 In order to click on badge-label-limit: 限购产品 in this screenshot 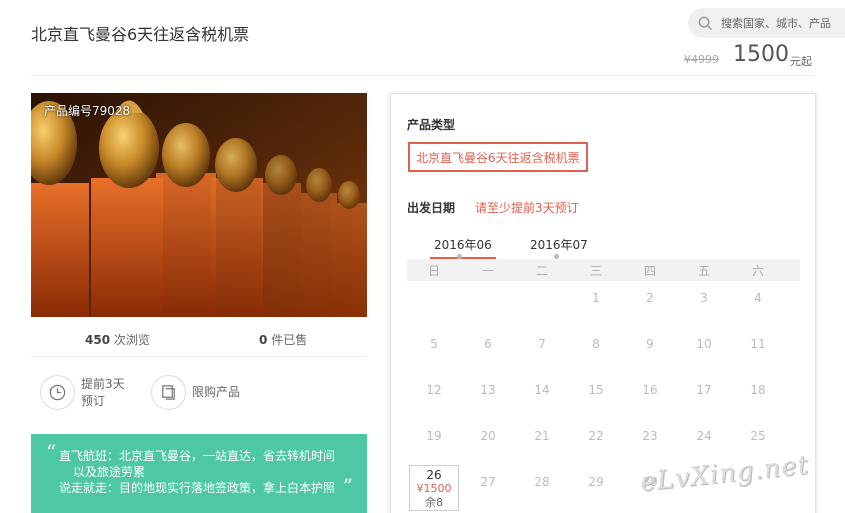, I will do `click(216, 392)`.